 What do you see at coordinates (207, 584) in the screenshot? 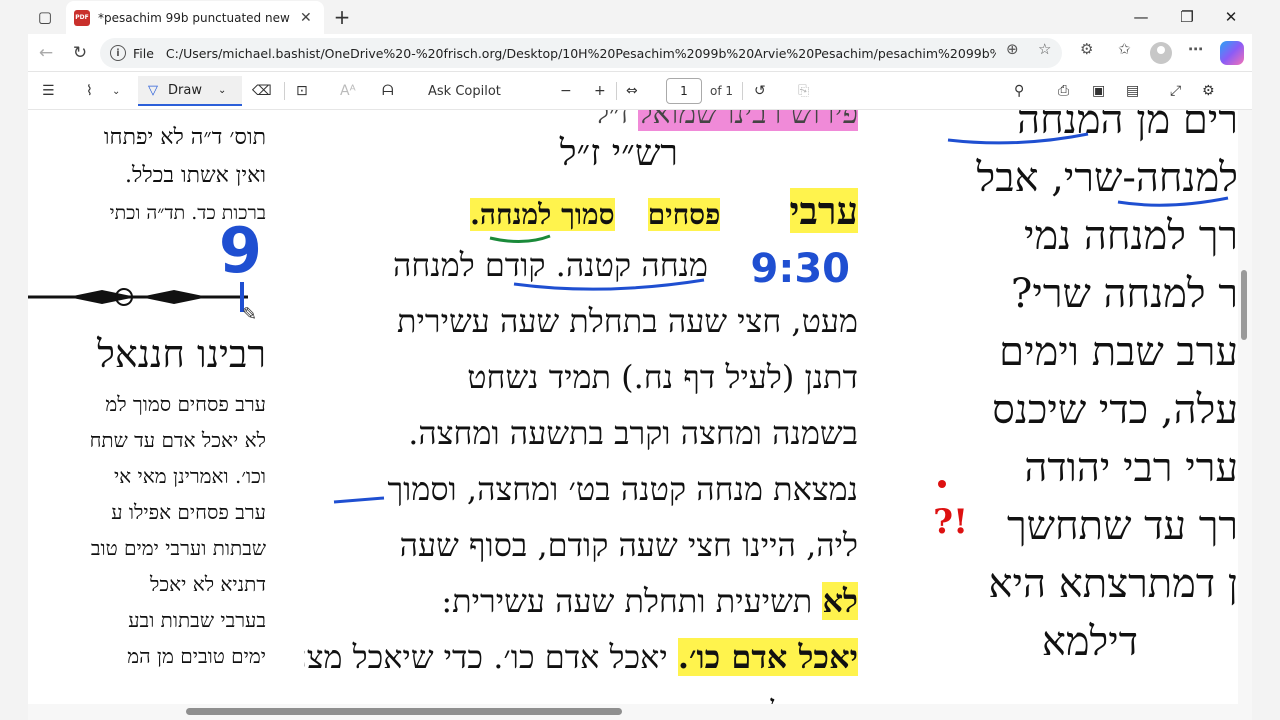
I see `text-line: דתניא לא יאכל` at bounding box center [207, 584].